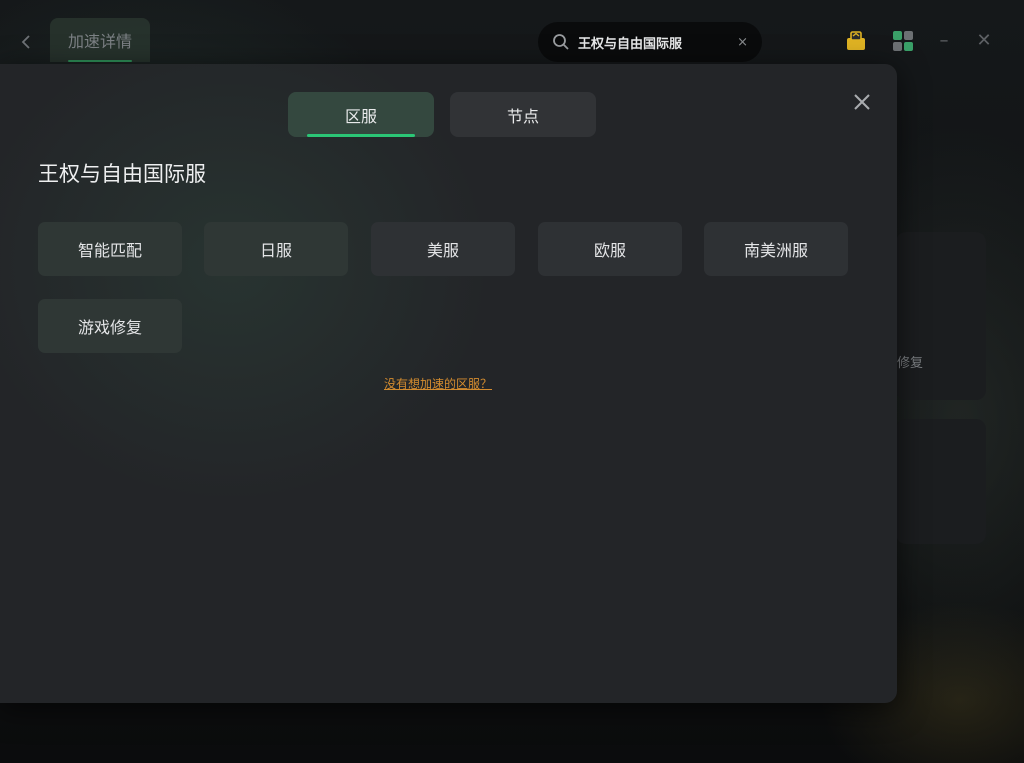 The width and height of the screenshot is (1024, 763). I want to click on search-icon, so click(561, 42).